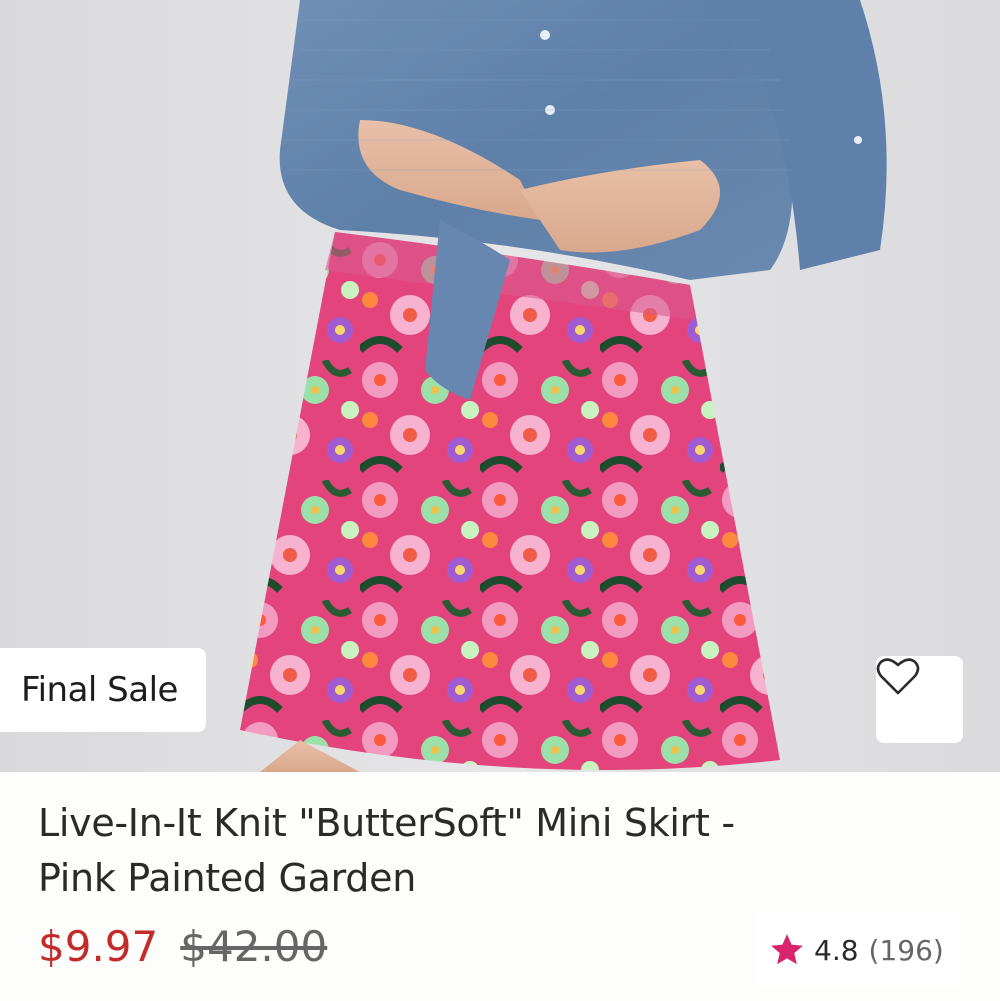  Describe the element at coordinates (836, 950) in the screenshot. I see `rating-value: 4.8` at that location.